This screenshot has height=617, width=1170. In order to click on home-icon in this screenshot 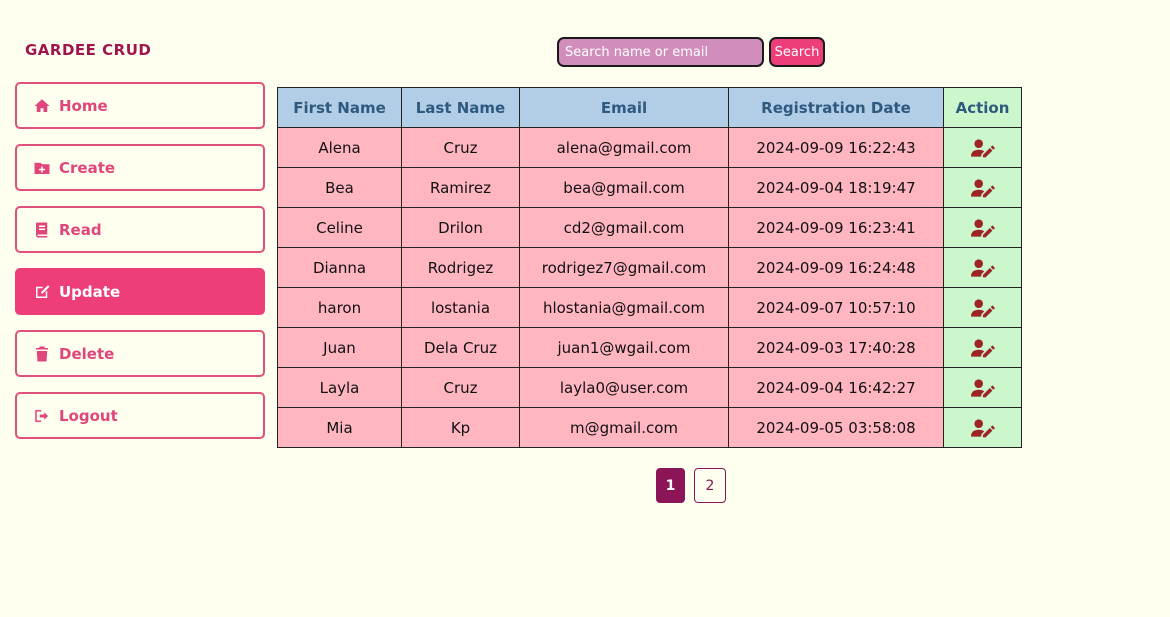, I will do `click(42, 106)`.